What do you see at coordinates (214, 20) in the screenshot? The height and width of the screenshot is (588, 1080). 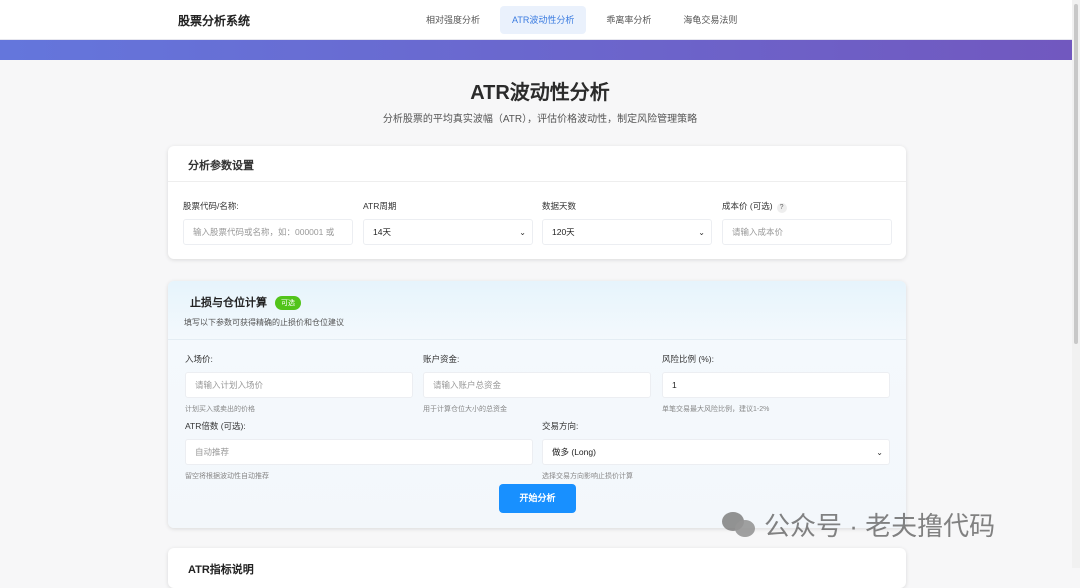 I see `brand-title: 股票分析系统` at bounding box center [214, 20].